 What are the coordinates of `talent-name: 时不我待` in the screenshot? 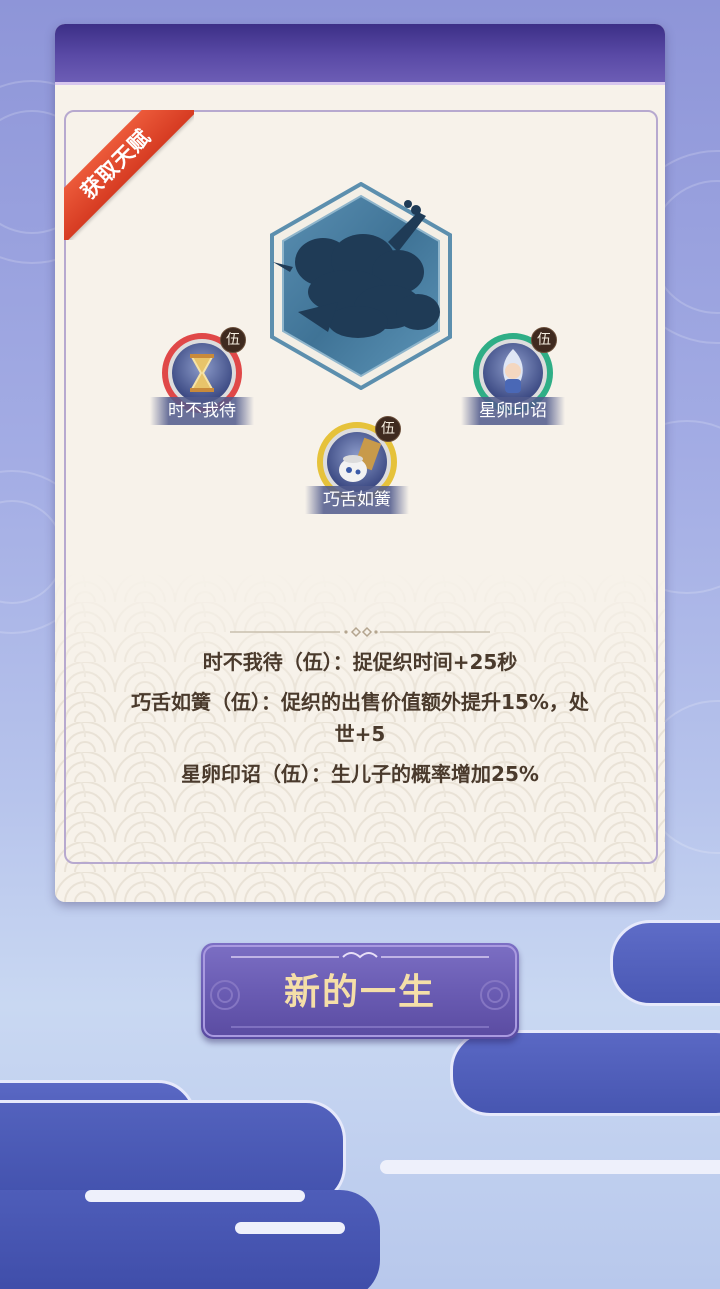 It's located at (202, 411).